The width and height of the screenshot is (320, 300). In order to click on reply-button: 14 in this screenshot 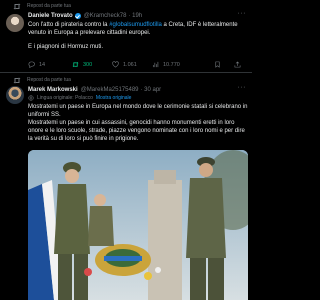, I will do `click(36, 64)`.